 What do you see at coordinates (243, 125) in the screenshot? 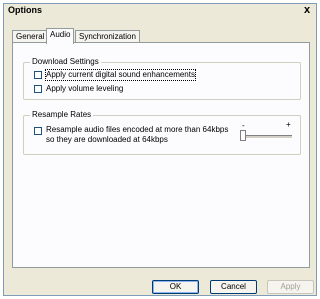
I see `slider-min-label: -` at bounding box center [243, 125].